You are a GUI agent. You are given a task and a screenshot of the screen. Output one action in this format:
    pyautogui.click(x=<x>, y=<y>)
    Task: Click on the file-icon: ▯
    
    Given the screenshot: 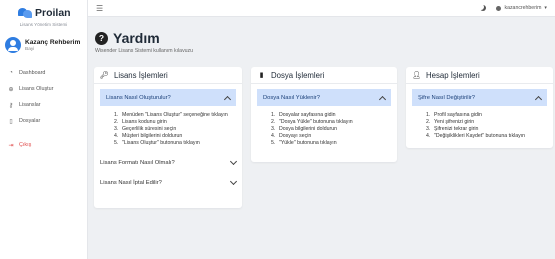 What is the action you would take?
    pyautogui.click(x=11, y=121)
    